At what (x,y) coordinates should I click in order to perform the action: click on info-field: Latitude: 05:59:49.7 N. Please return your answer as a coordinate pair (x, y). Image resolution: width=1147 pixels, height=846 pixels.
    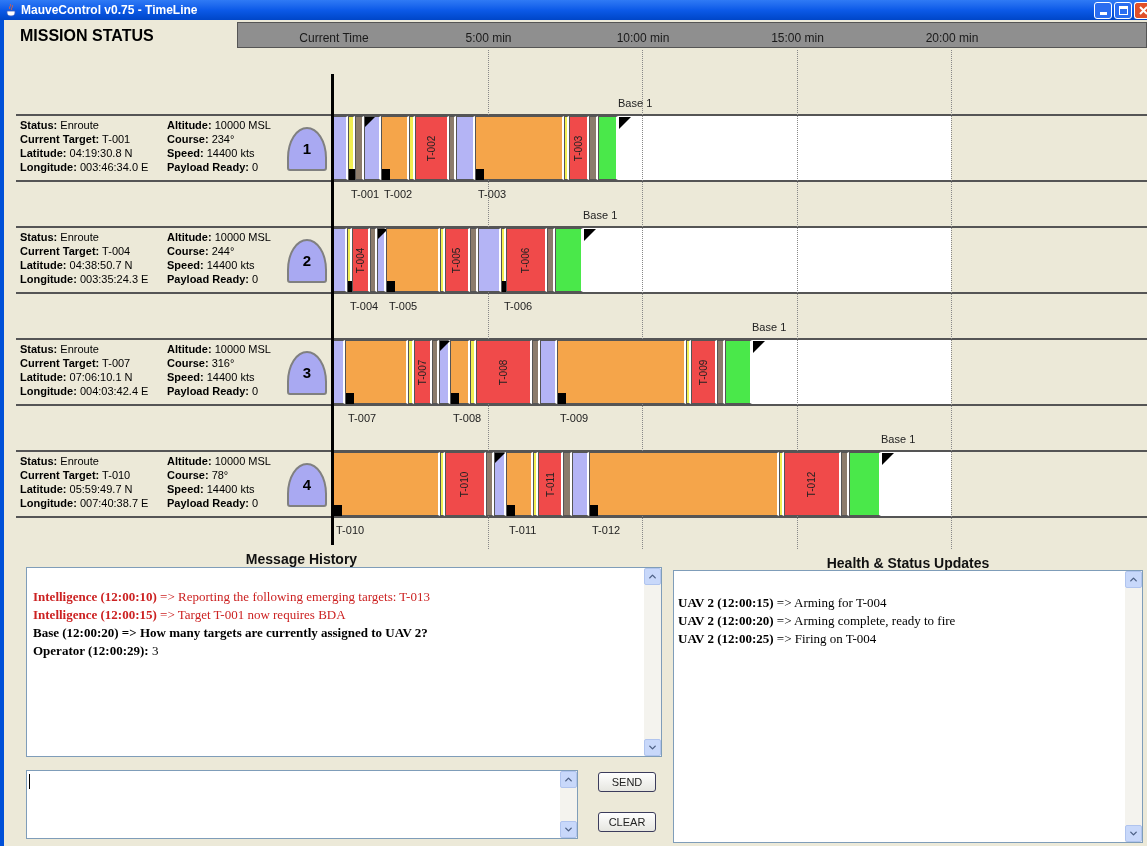
    Looking at the image, I should click on (93, 489).